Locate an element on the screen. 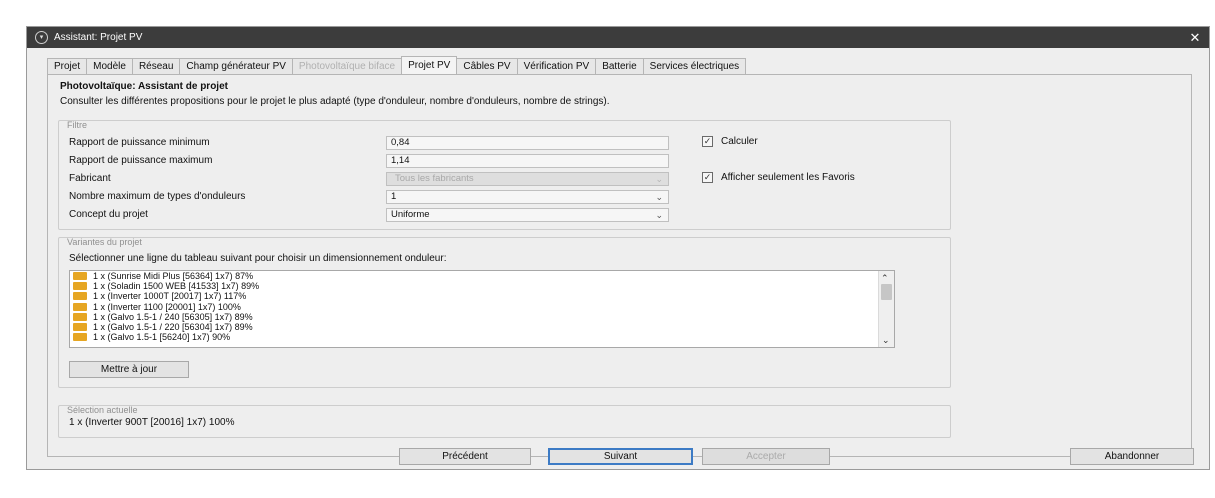 This screenshot has width=1215, height=498. tab-champ-generateur: Champ générateur PV is located at coordinates (236, 66).